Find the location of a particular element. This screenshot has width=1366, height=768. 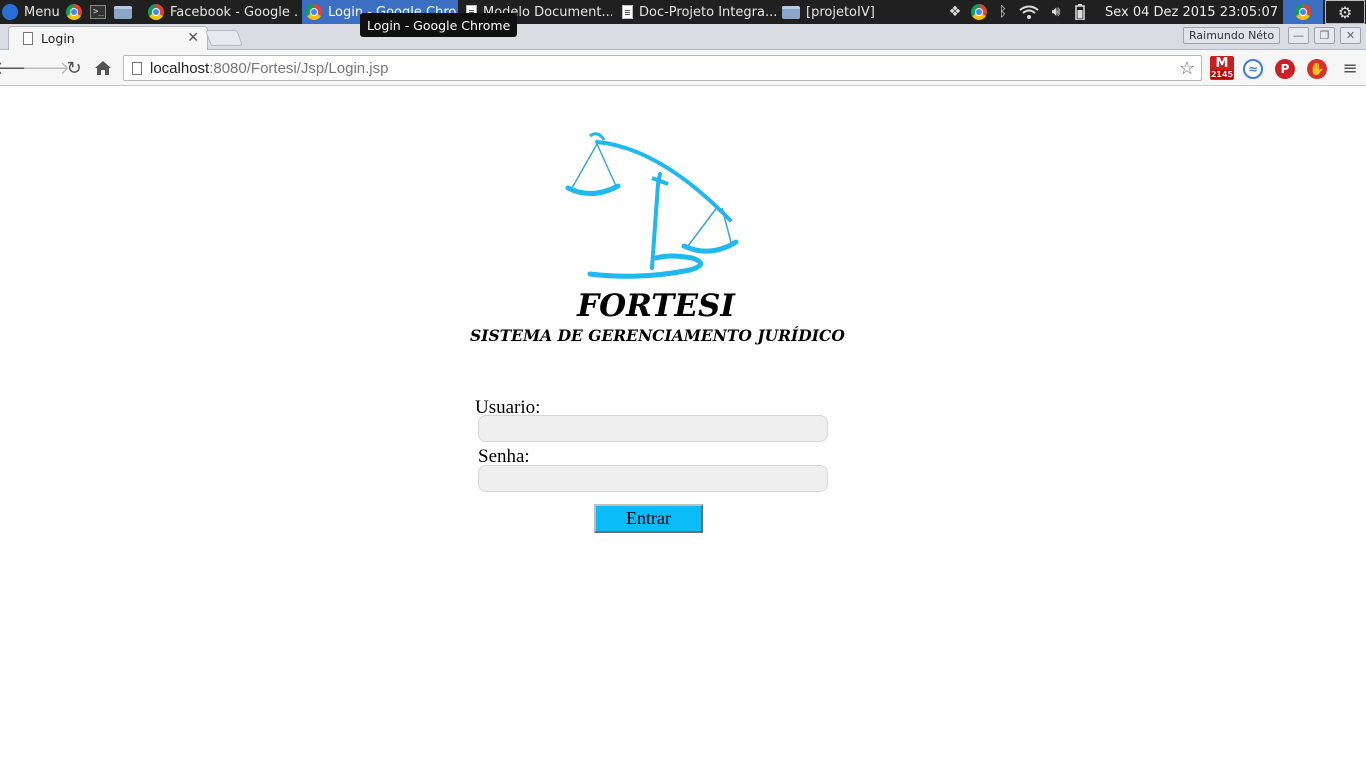

forward-button: 🡒 is located at coordinates (46, 68).